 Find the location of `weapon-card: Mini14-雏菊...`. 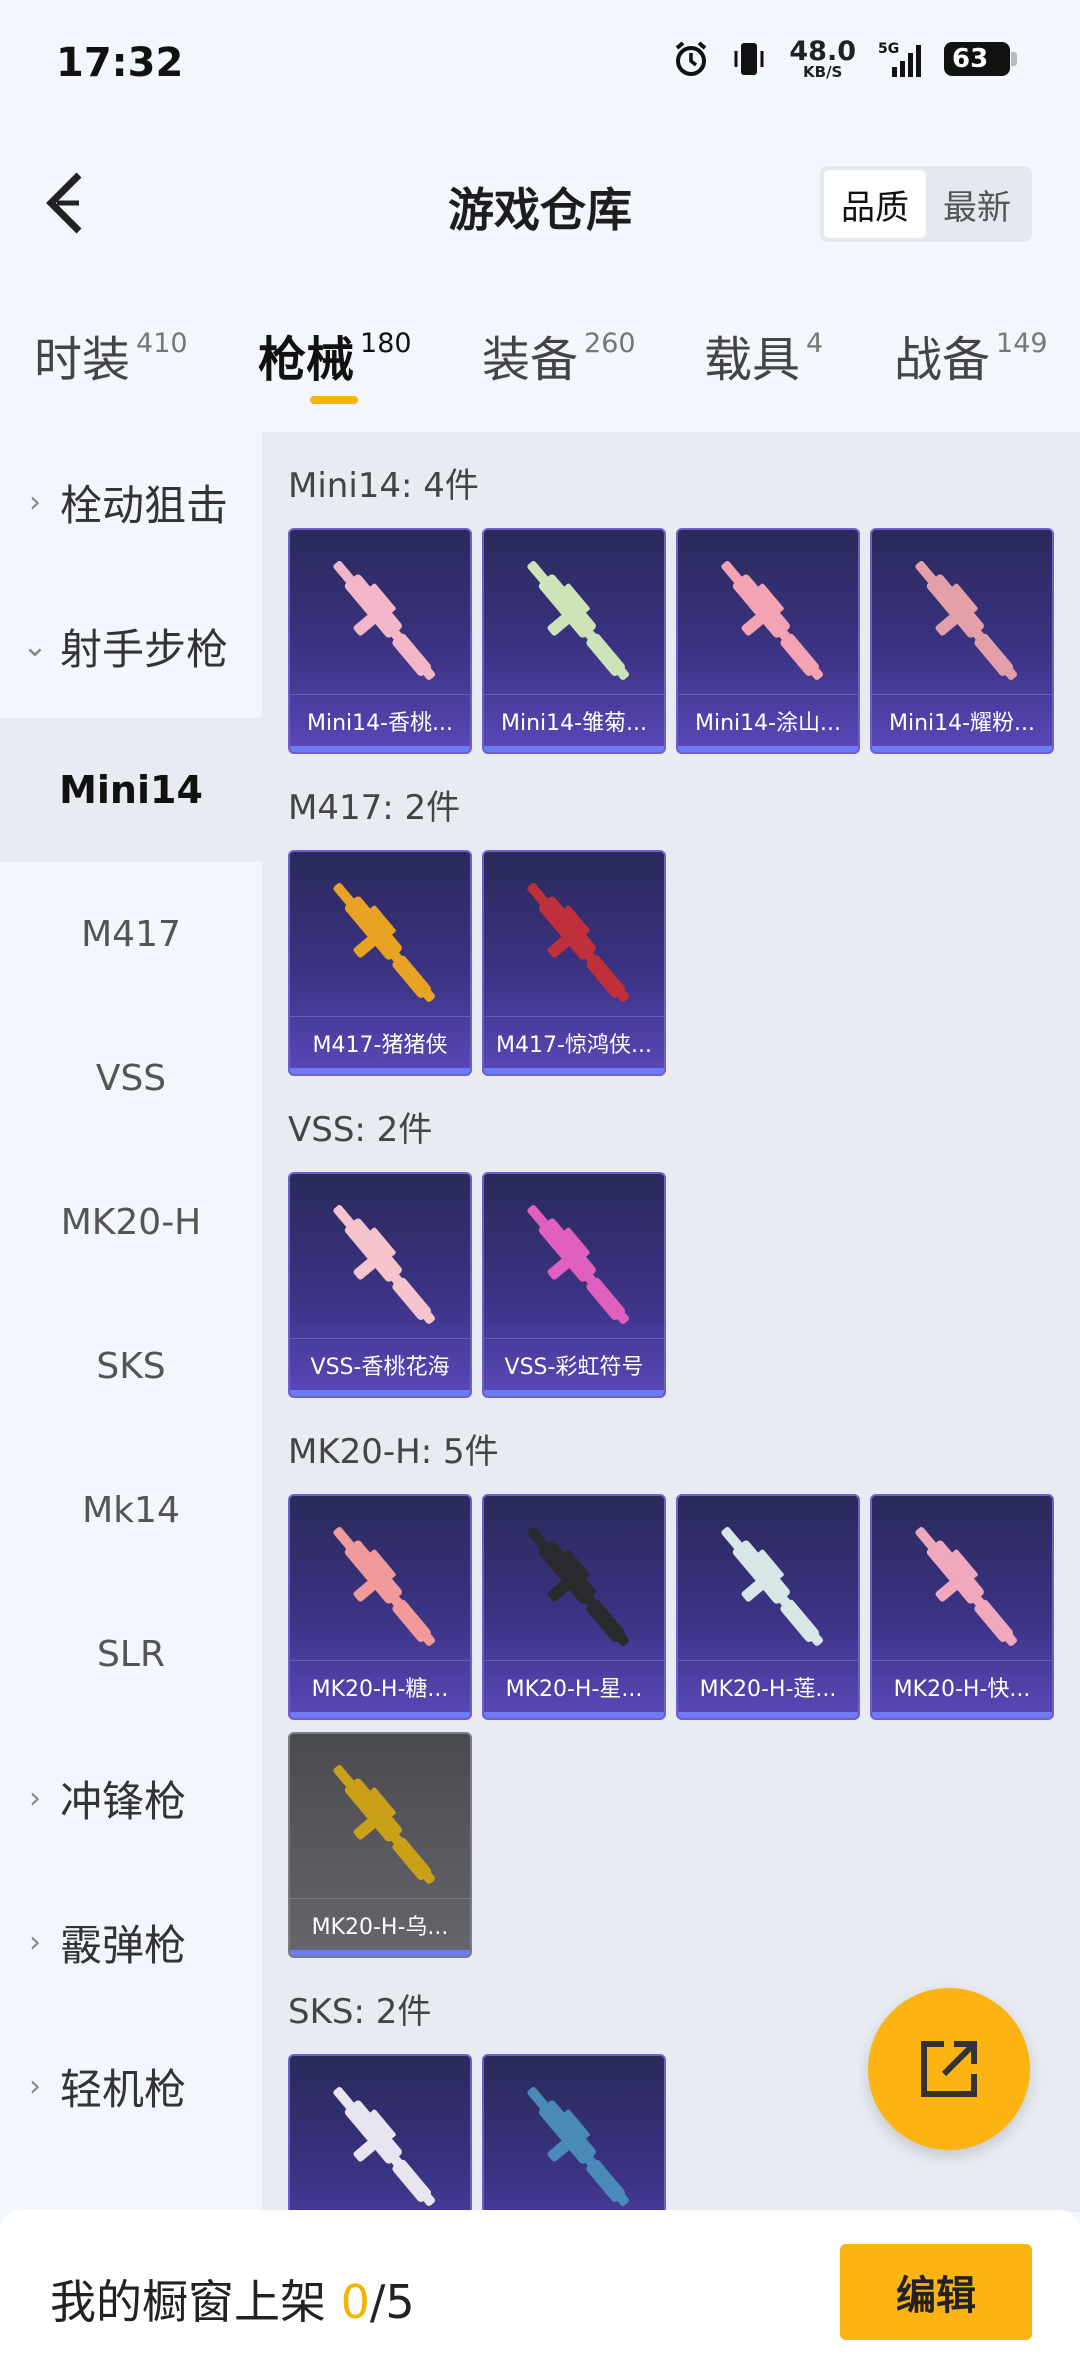

weapon-card: Mini14-雏菊... is located at coordinates (574, 641).